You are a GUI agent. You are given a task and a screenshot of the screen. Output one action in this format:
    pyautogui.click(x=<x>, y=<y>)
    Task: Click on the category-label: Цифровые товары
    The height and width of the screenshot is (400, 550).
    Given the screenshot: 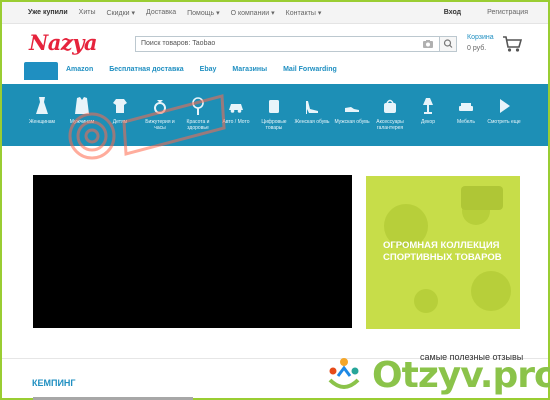 What is the action you would take?
    pyautogui.click(x=274, y=125)
    